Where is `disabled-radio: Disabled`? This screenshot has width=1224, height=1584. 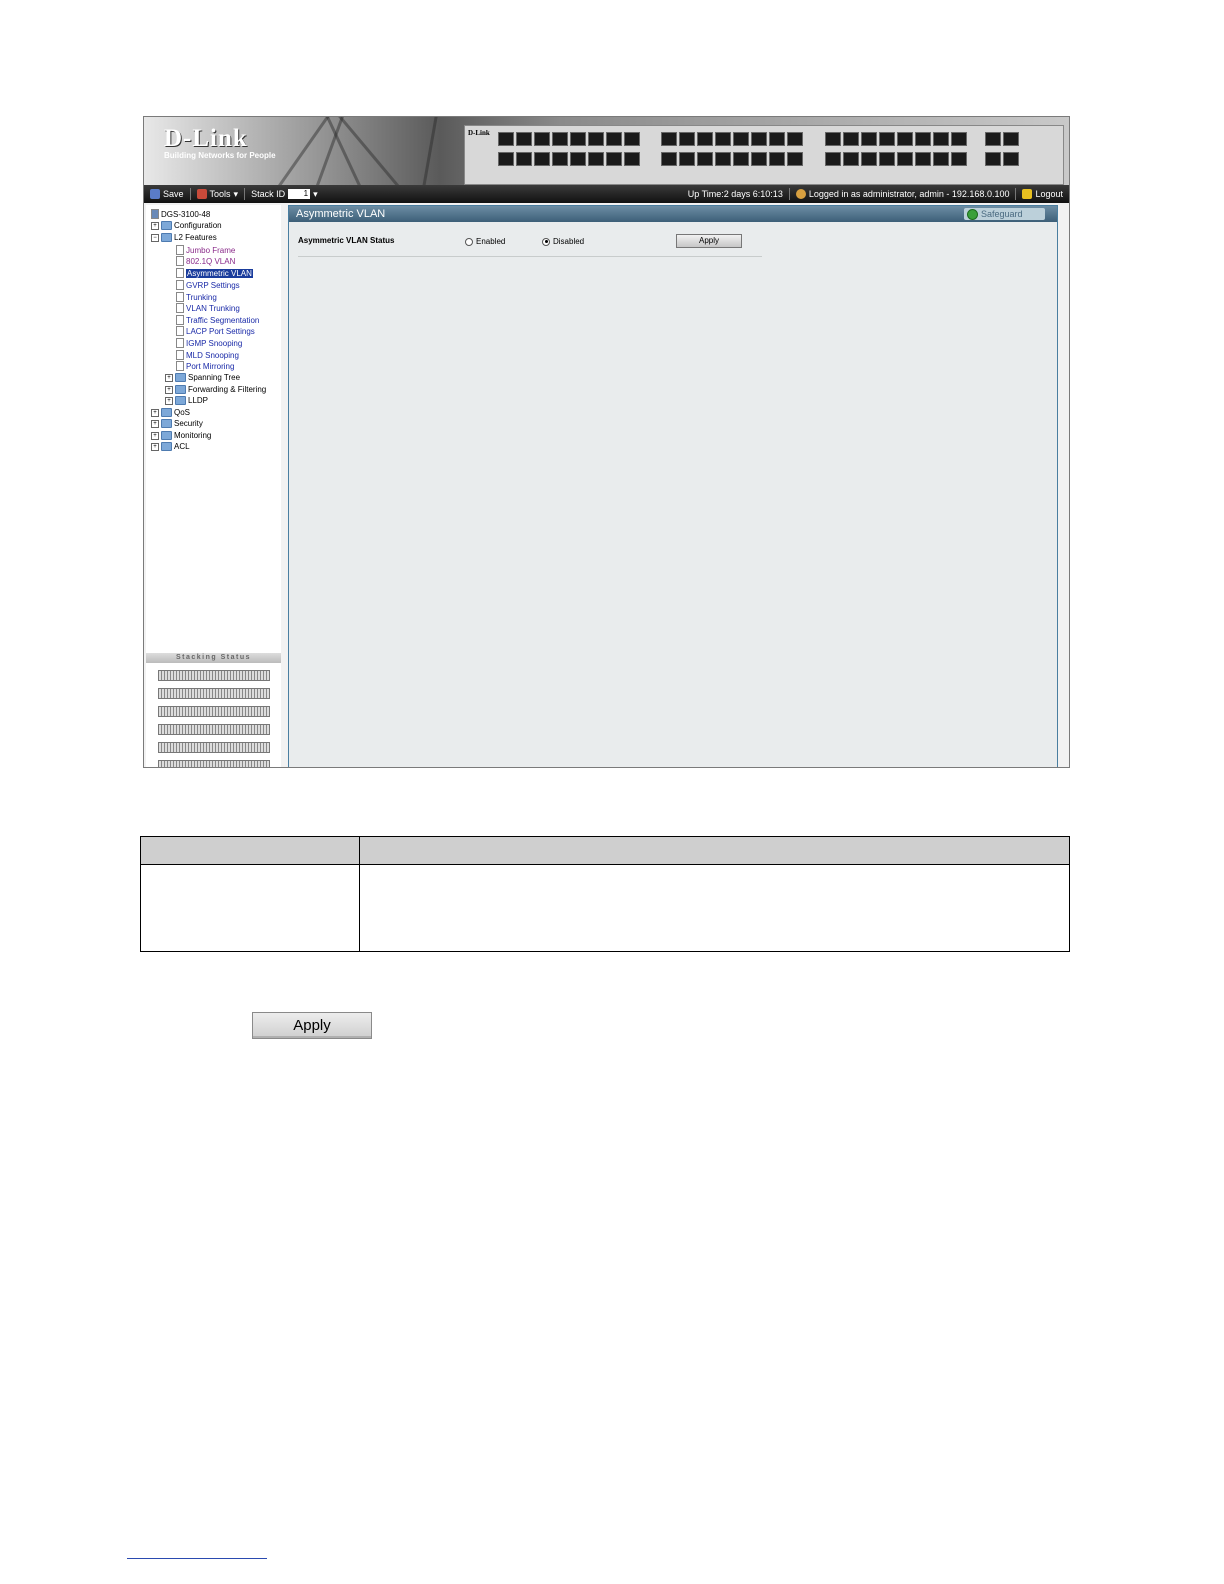
disabled-radio: Disabled is located at coordinates (563, 241).